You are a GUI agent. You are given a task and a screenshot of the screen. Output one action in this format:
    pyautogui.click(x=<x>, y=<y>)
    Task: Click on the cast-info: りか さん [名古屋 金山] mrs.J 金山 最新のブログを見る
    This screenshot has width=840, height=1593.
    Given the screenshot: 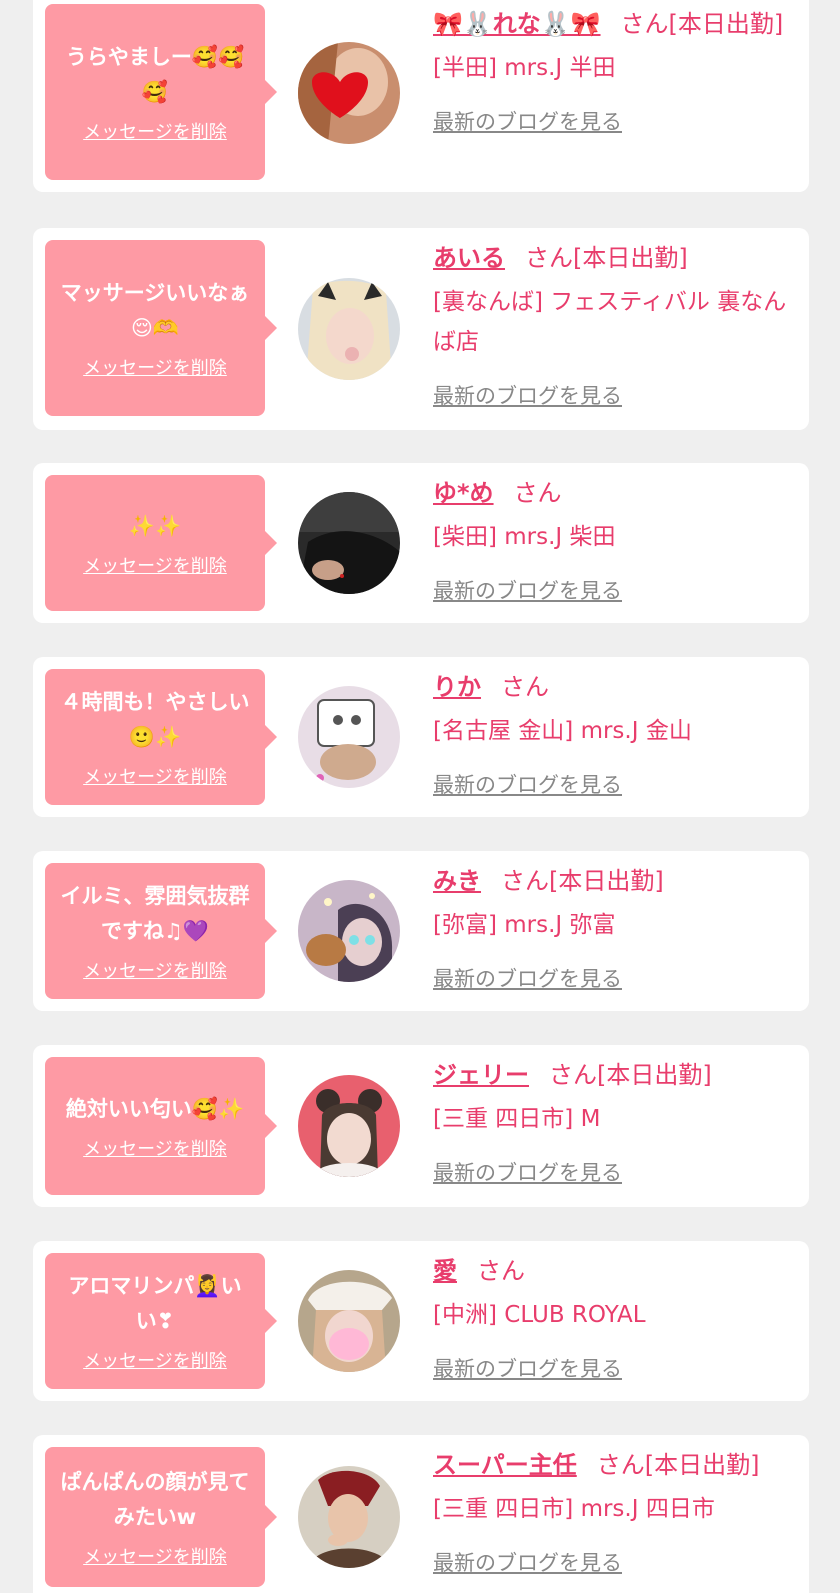 What is the action you would take?
    pyautogui.click(x=611, y=733)
    